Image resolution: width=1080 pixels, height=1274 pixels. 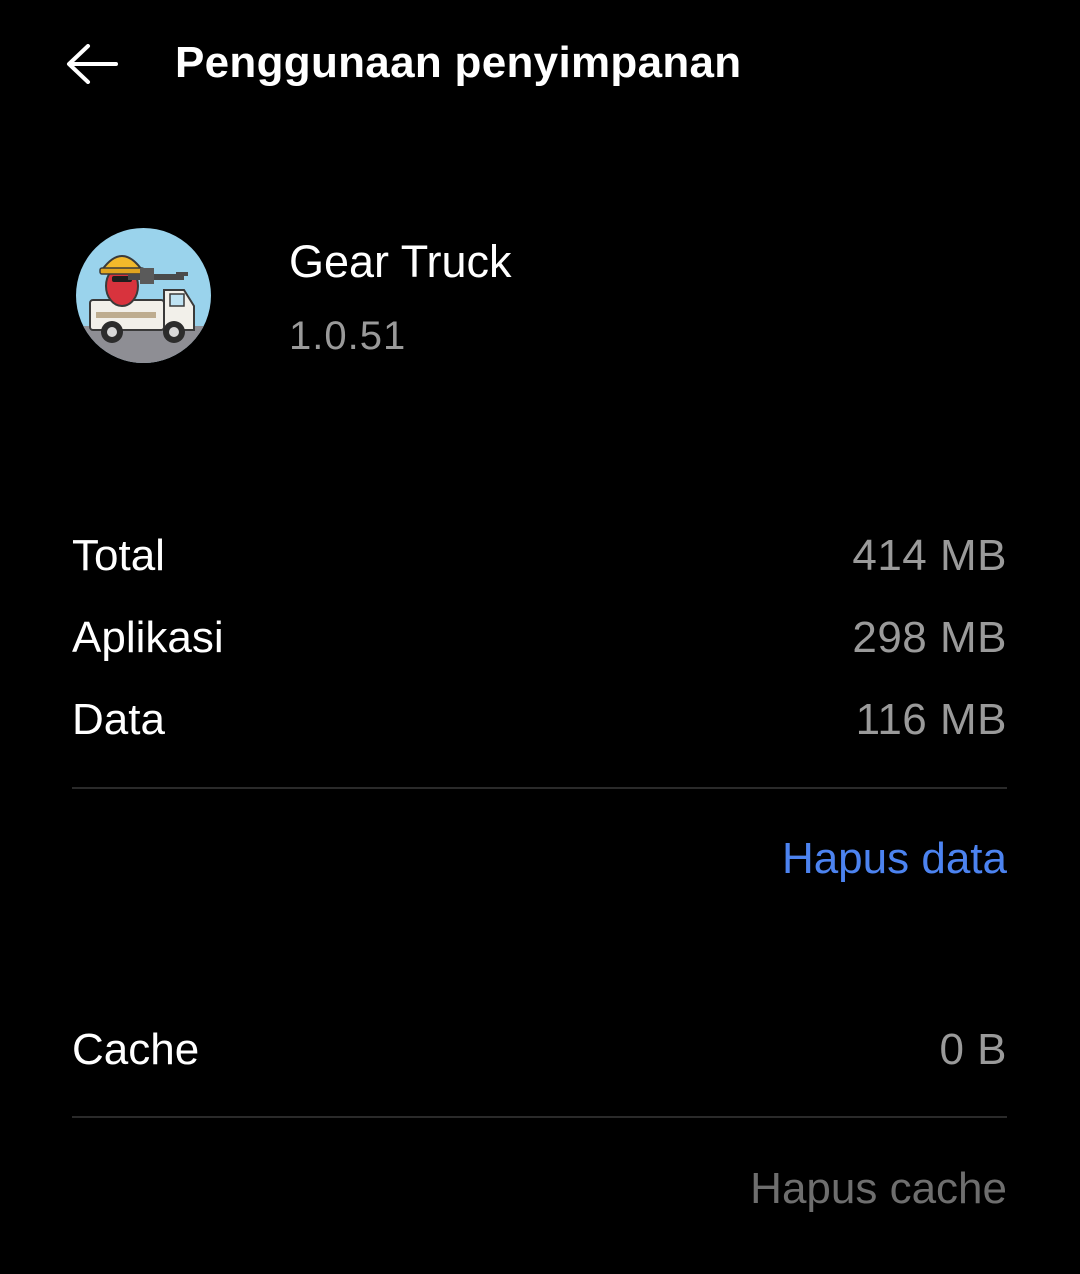 What do you see at coordinates (929, 555) in the screenshot?
I see `storage-row-value: 414 MB` at bounding box center [929, 555].